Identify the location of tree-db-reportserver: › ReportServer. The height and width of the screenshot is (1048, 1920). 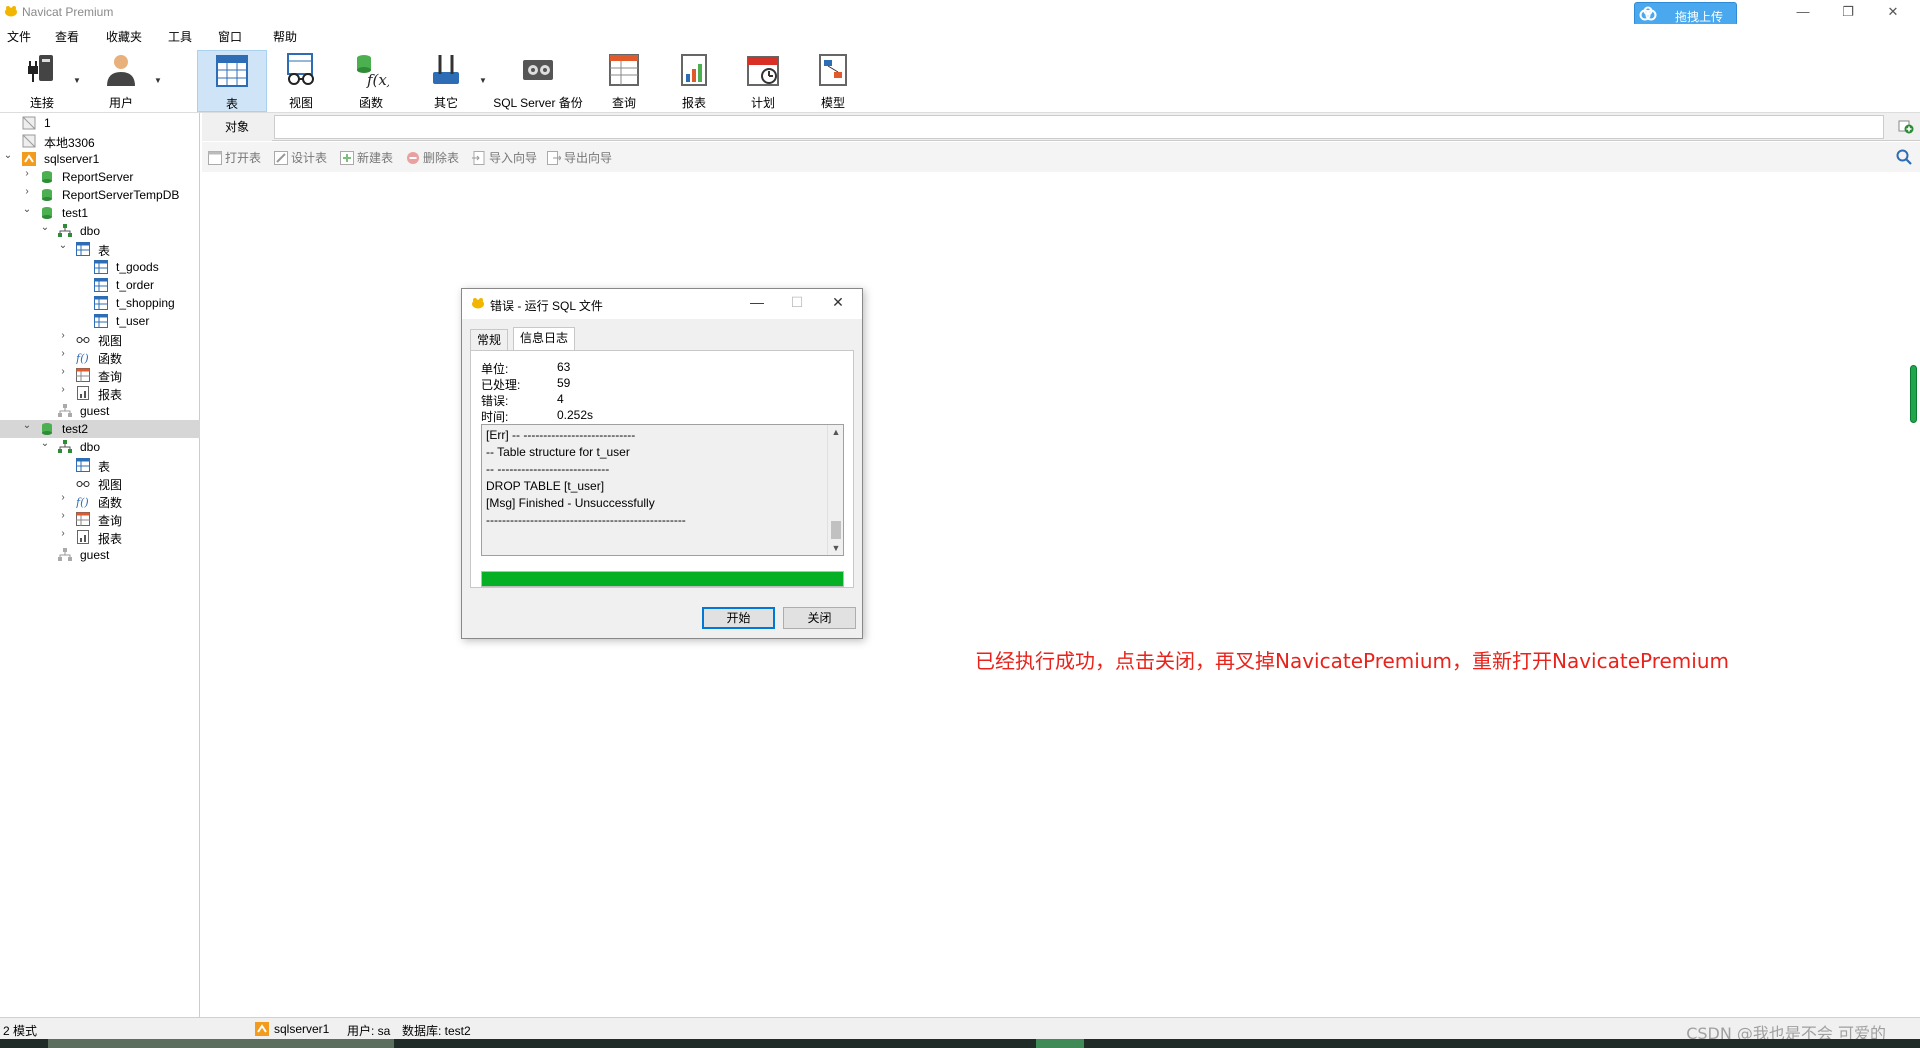
(100, 177).